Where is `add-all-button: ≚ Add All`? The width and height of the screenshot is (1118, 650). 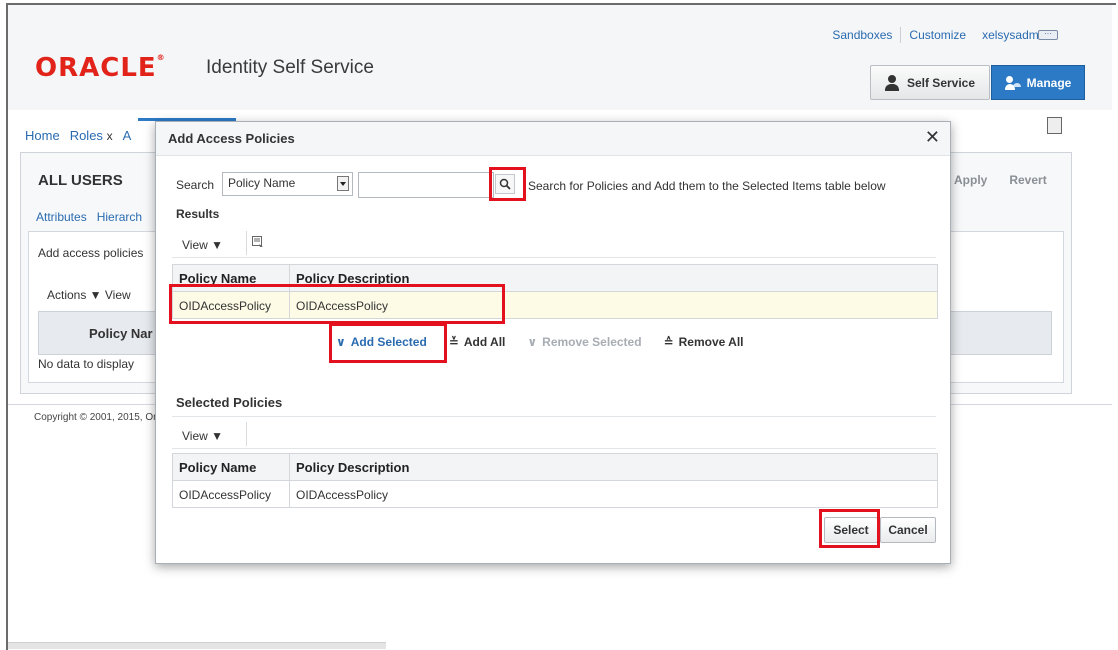 add-all-button: ≚ Add All is located at coordinates (477, 342).